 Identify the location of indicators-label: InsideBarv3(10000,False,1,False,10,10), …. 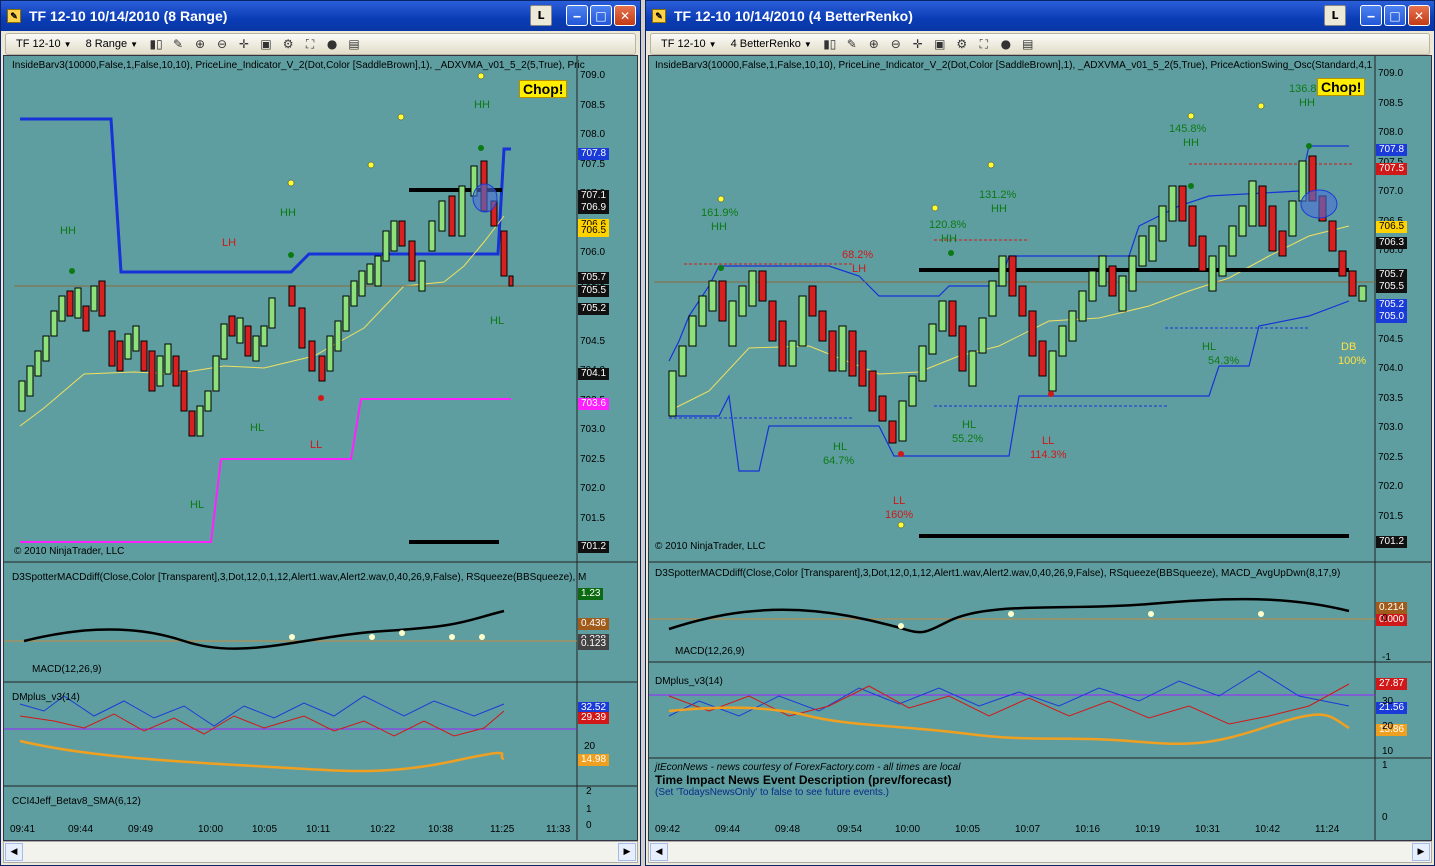
(1014, 65).